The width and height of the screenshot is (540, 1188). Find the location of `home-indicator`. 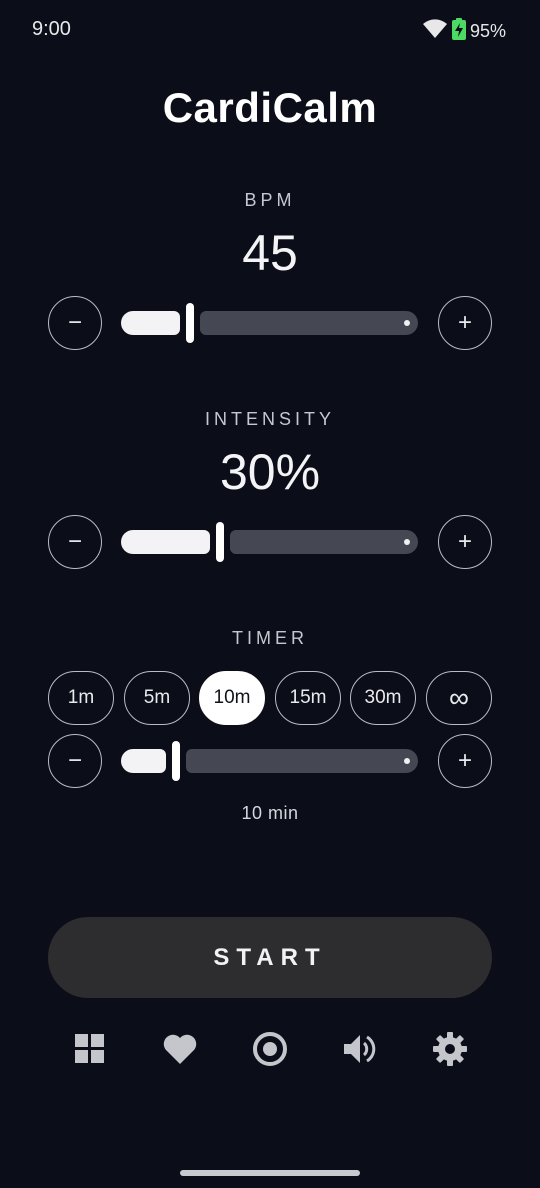

home-indicator is located at coordinates (270, 1173).